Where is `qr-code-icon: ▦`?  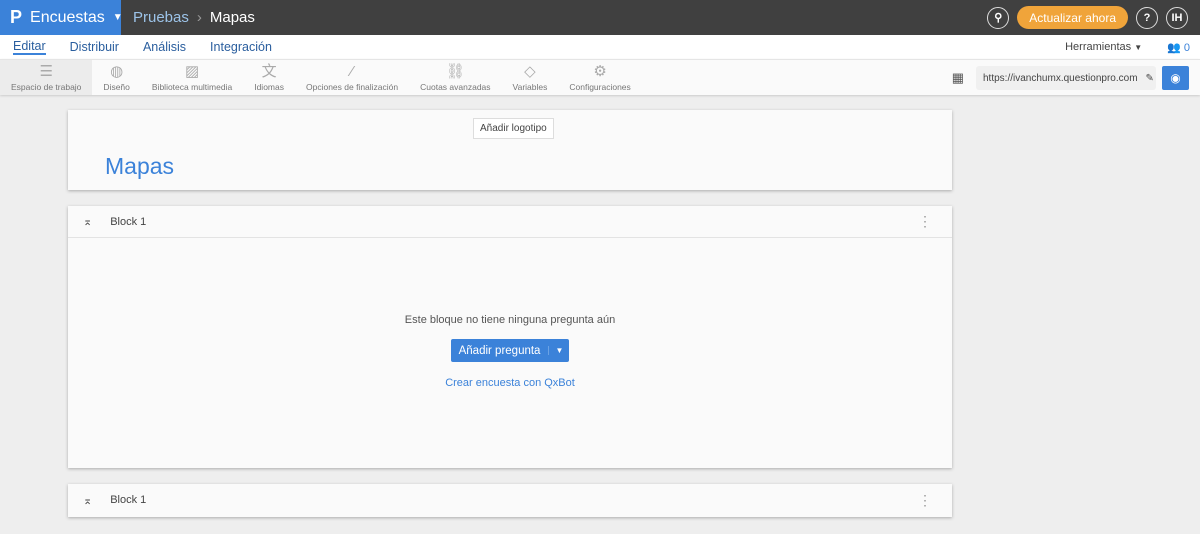 qr-code-icon: ▦ is located at coordinates (958, 78).